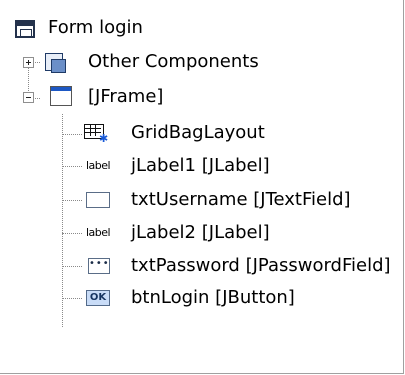 The image size is (405, 375). I want to click on tree-node-txtusername: txtUsername [JTextField], so click(180, 200).